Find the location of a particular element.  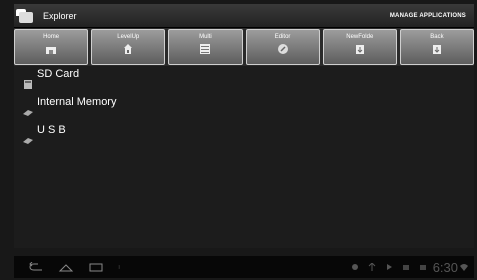

storage-item-internal-memory: Internal Memory is located at coordinates (244, 108).